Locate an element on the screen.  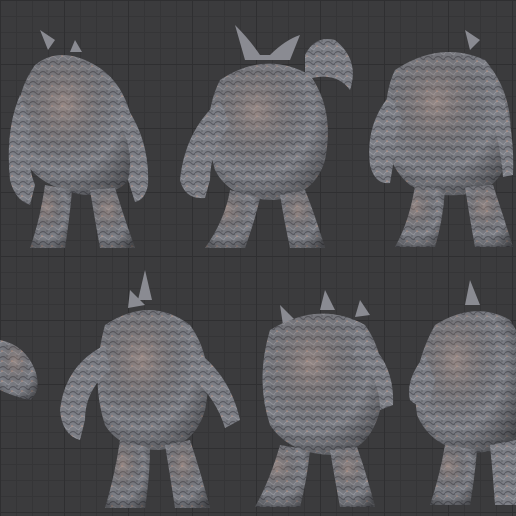
view-back-right is located at coordinates (440, 137).